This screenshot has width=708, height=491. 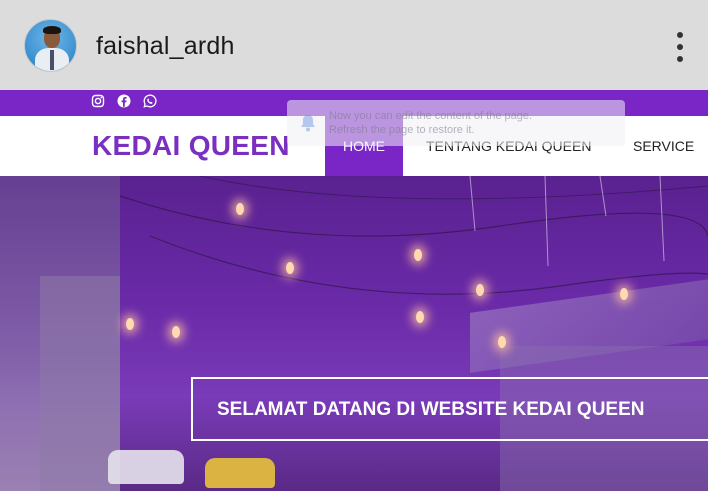 What do you see at coordinates (50, 45) in the screenshot?
I see `profile-avatar` at bounding box center [50, 45].